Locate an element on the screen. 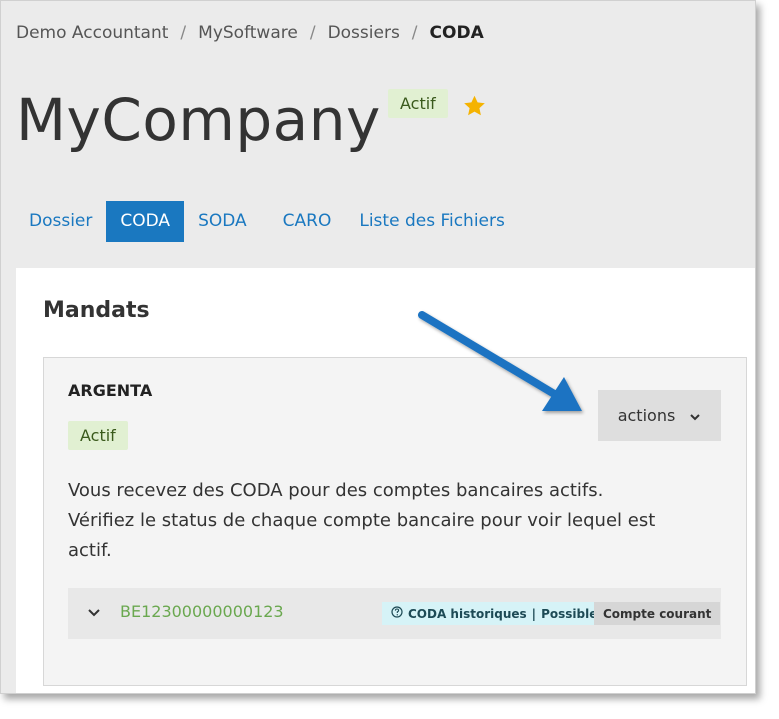 The image size is (779, 719). tab-coda: CODA is located at coordinates (145, 221).